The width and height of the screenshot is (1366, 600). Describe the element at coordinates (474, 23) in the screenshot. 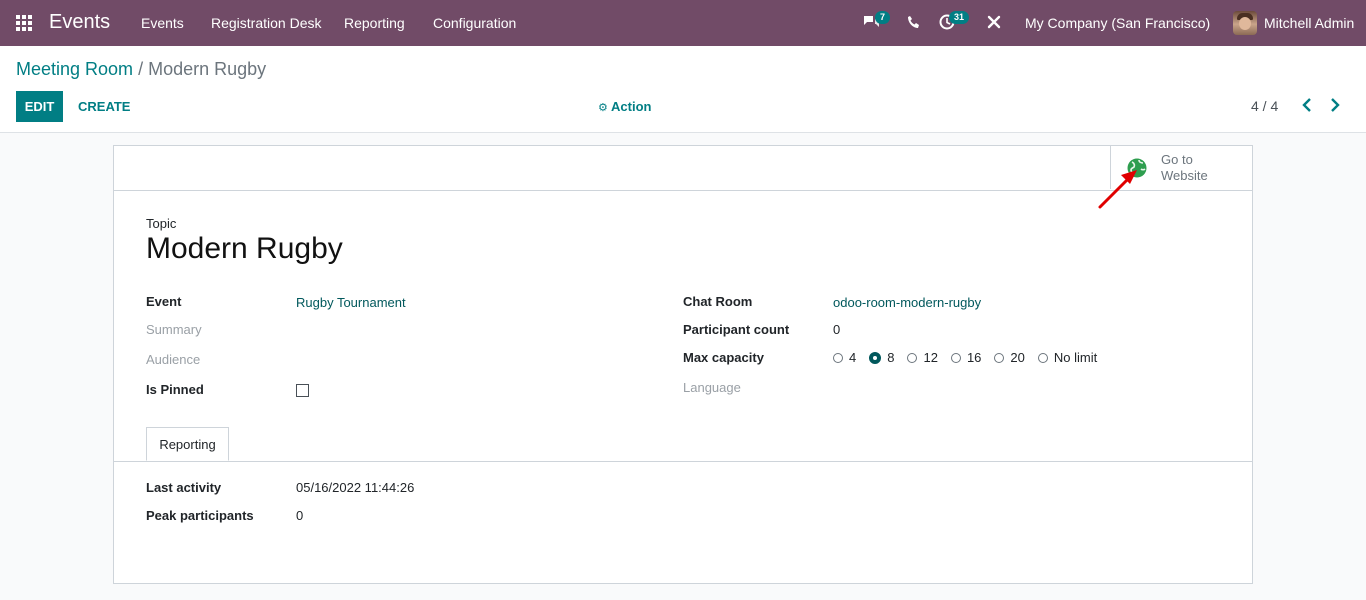

I see `menu-configuration: Configuration` at that location.